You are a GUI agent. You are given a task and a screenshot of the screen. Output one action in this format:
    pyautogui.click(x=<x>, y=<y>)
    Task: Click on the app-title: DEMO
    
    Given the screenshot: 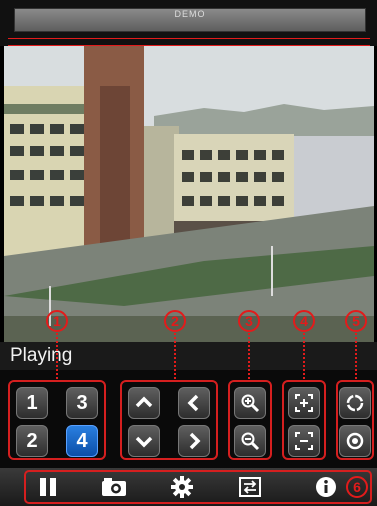 What is the action you would take?
    pyautogui.click(x=190, y=14)
    